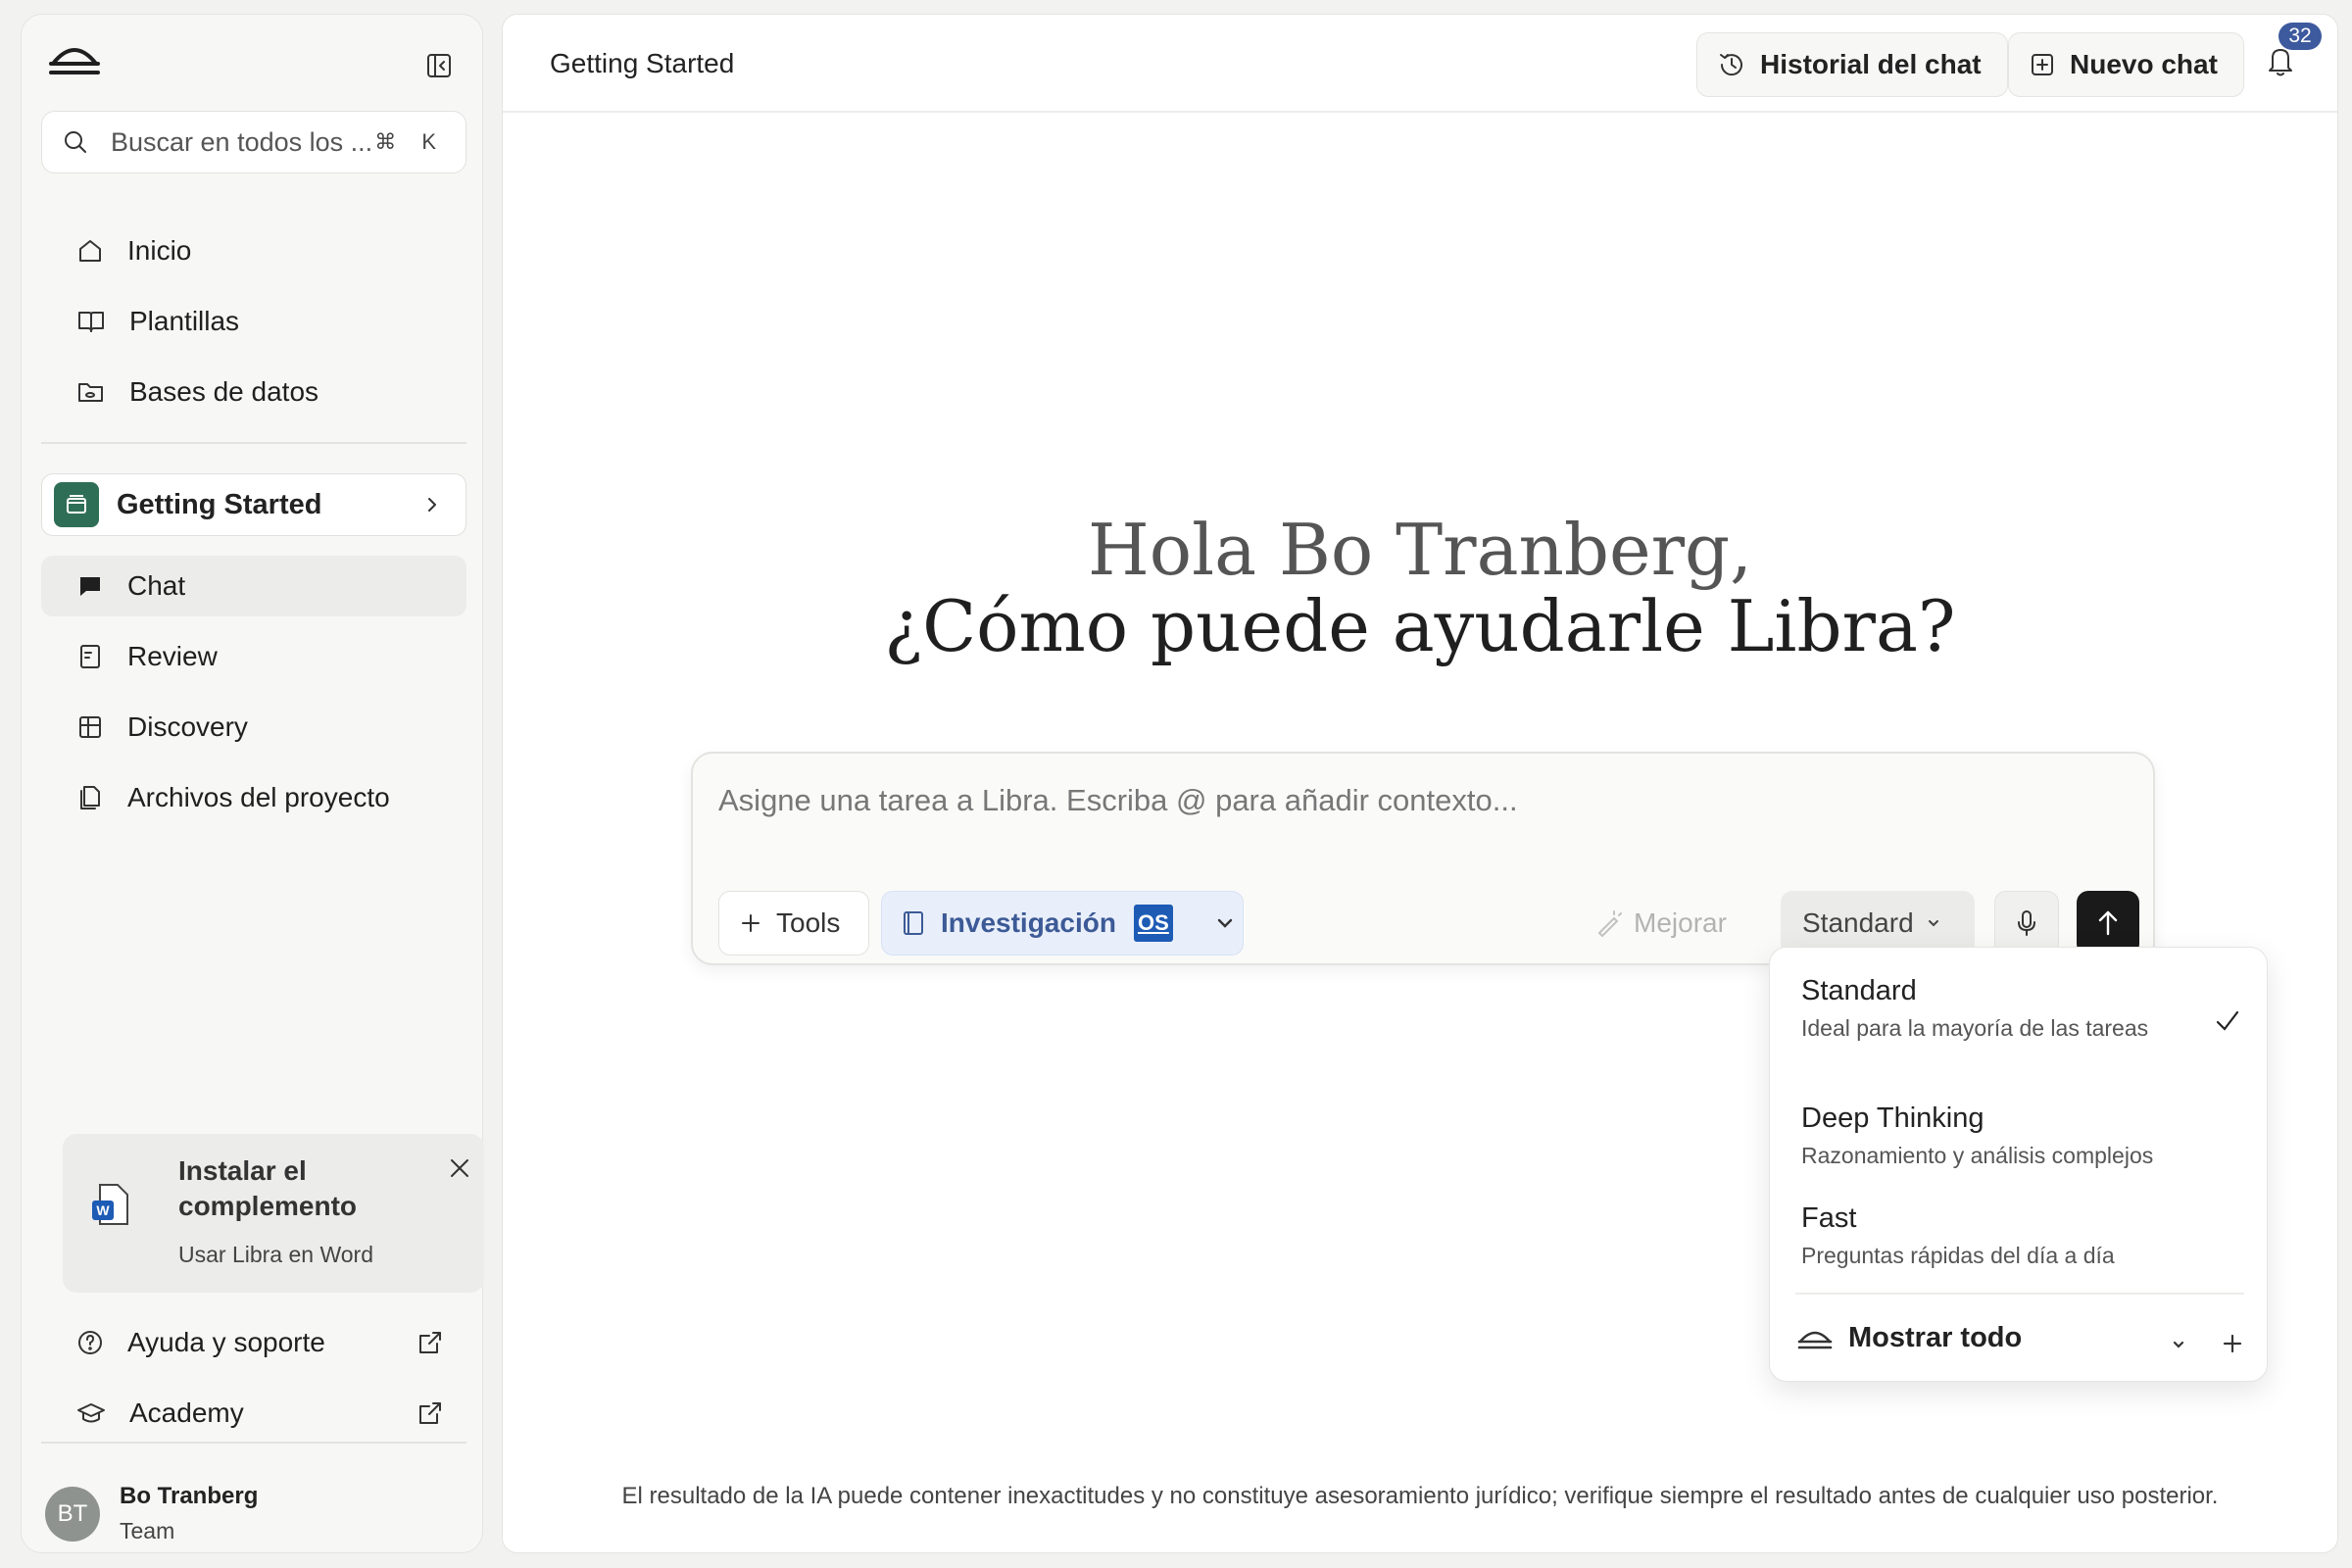 This screenshot has width=2352, height=1568. Describe the element at coordinates (275, 1254) in the screenshot. I see `install-card-subtitle: Usar Libra en Word` at that location.